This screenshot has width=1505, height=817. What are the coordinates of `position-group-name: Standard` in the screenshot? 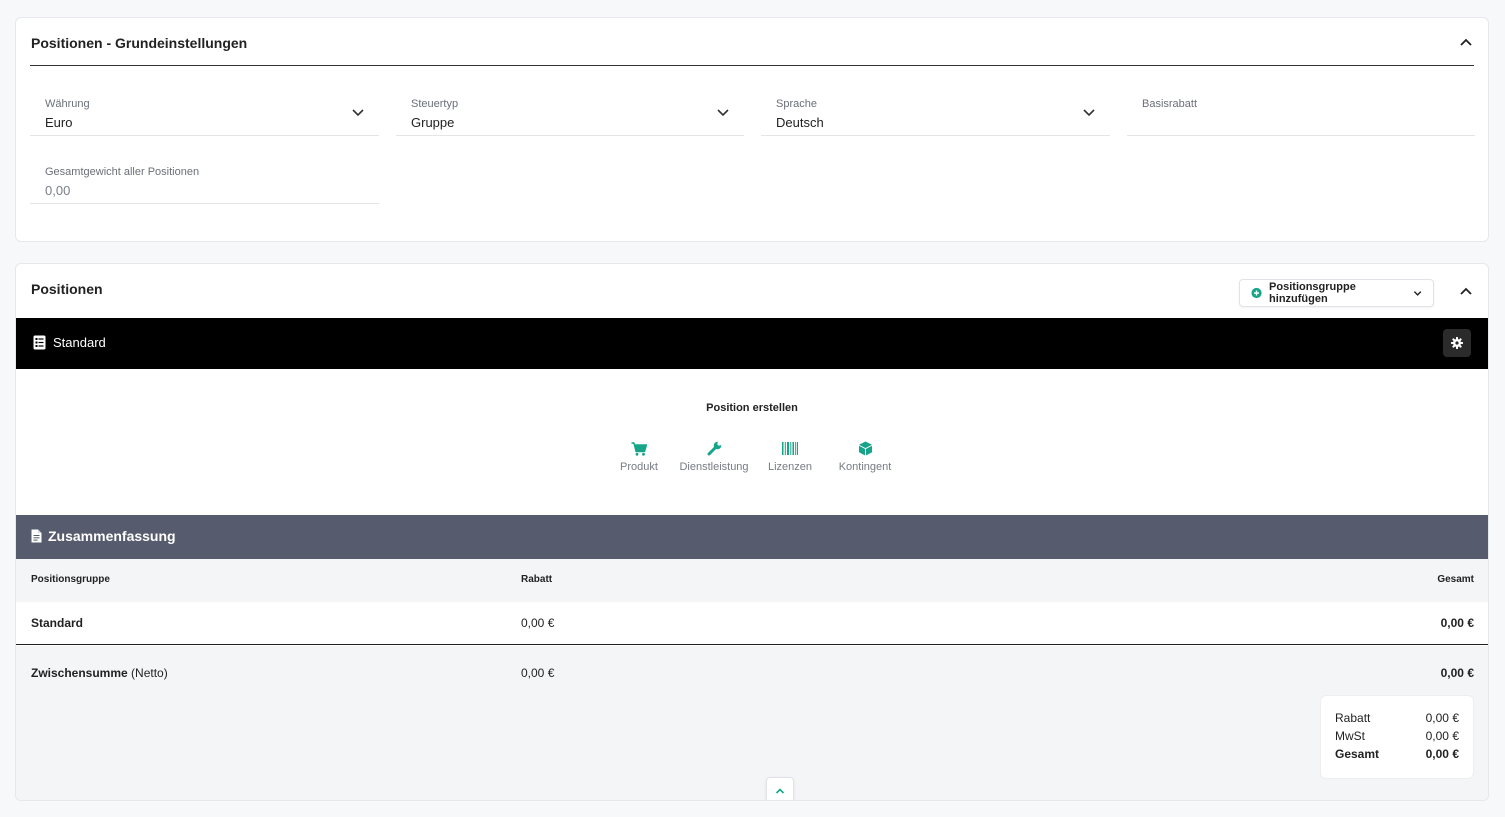 It's located at (79, 342).